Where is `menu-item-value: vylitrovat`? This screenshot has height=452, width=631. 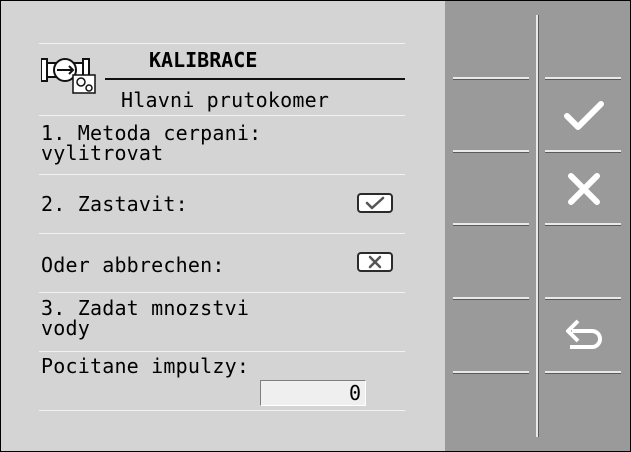
menu-item-value: vylitrovat is located at coordinates (102, 153).